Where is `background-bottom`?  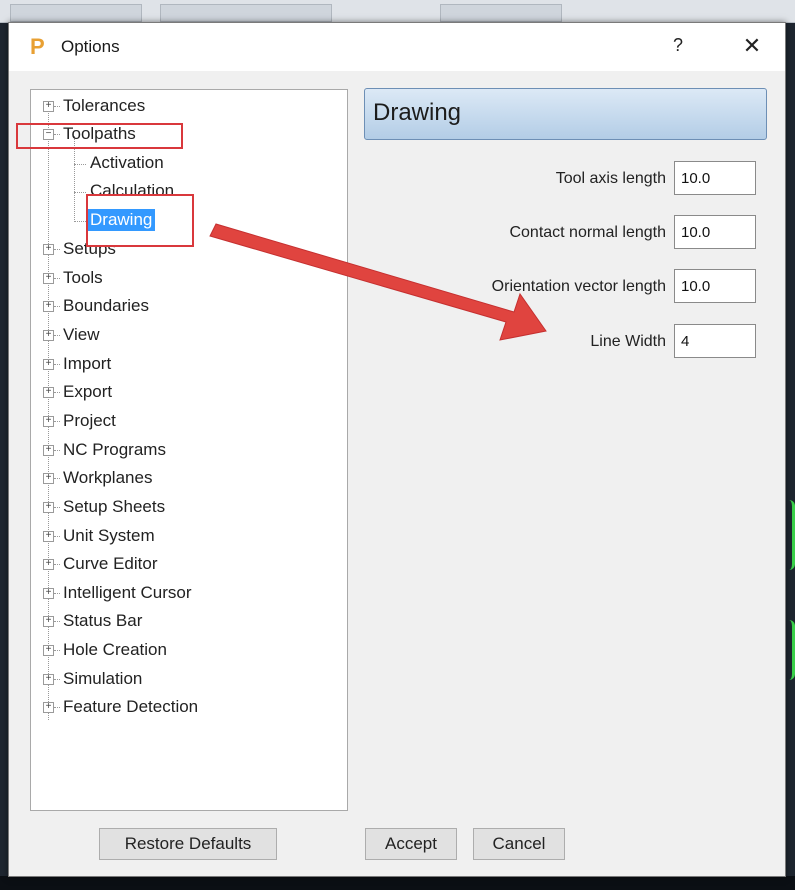 background-bottom is located at coordinates (397, 883).